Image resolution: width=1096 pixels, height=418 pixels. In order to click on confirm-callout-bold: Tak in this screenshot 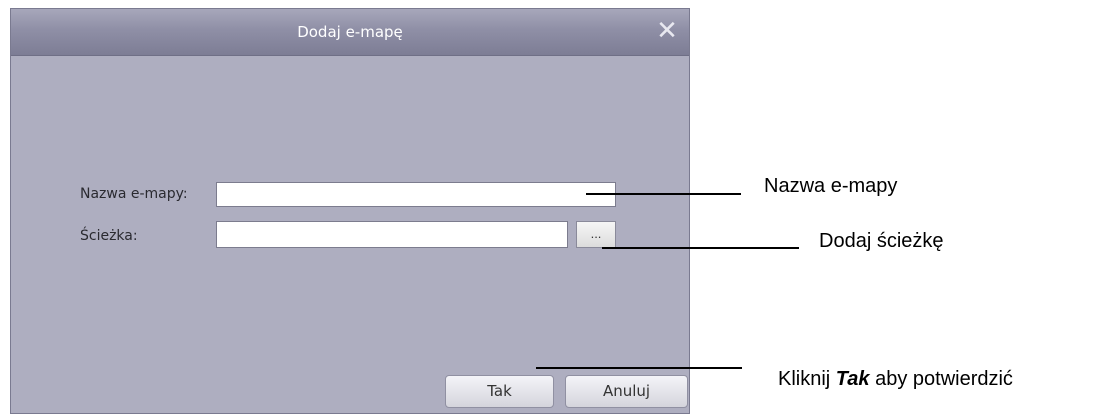, I will do `click(852, 379)`.